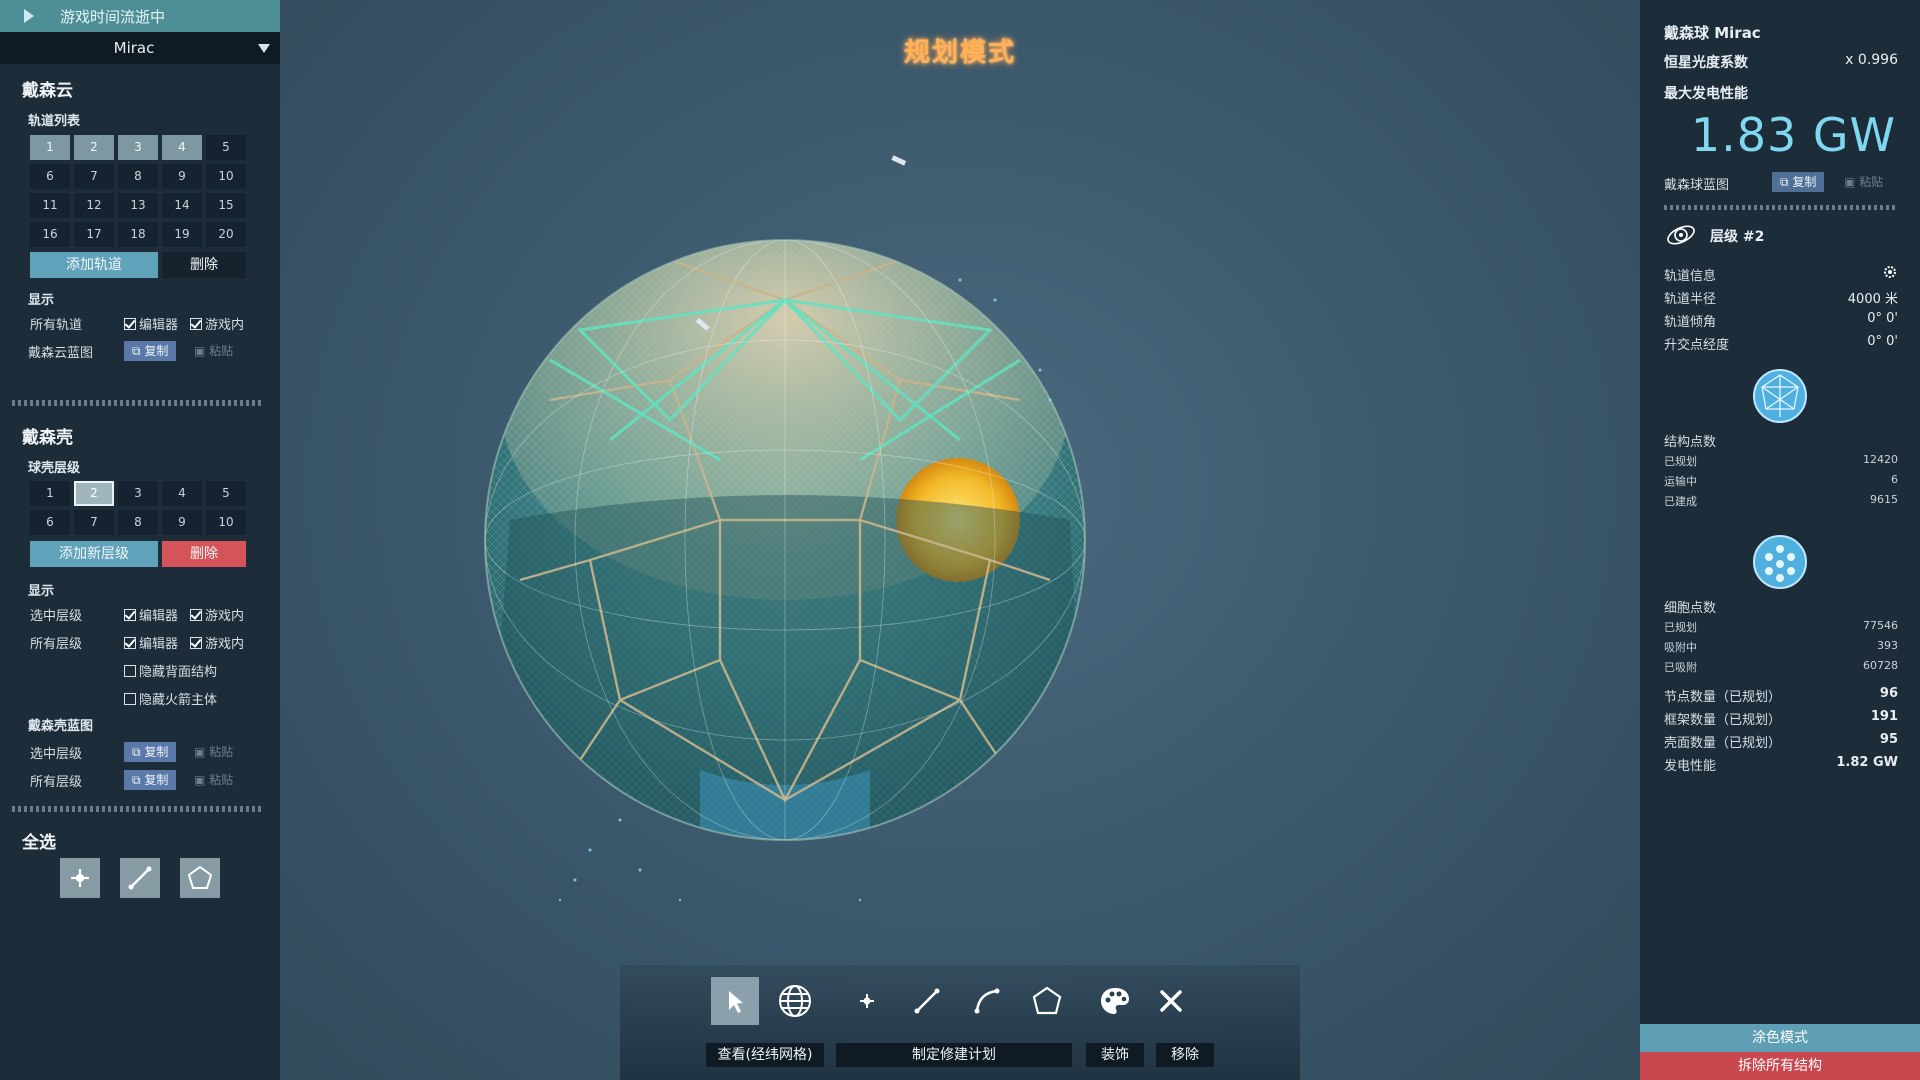 The height and width of the screenshot is (1080, 1920). What do you see at coordinates (50, 234) in the screenshot?
I see `orbit-cell: 16` at bounding box center [50, 234].